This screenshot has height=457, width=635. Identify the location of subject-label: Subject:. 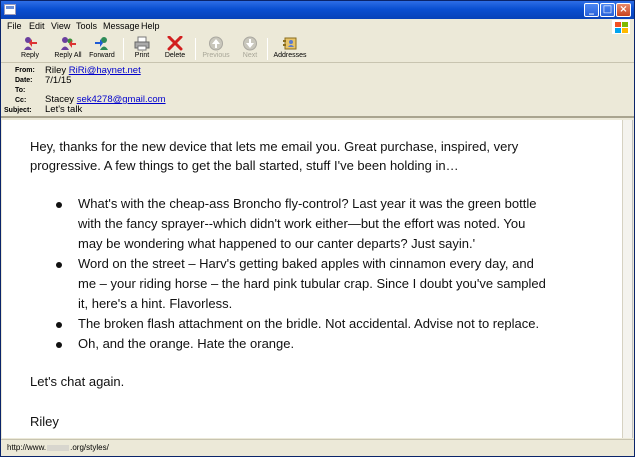
(18, 110).